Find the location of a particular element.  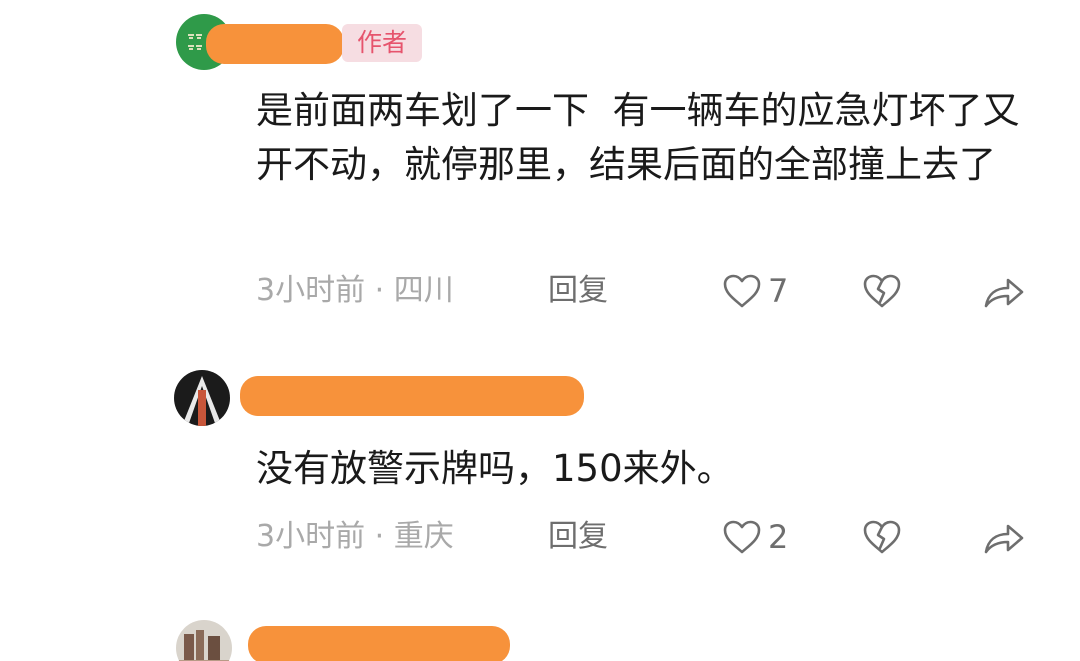

like-button: 7 is located at coordinates (755, 291).